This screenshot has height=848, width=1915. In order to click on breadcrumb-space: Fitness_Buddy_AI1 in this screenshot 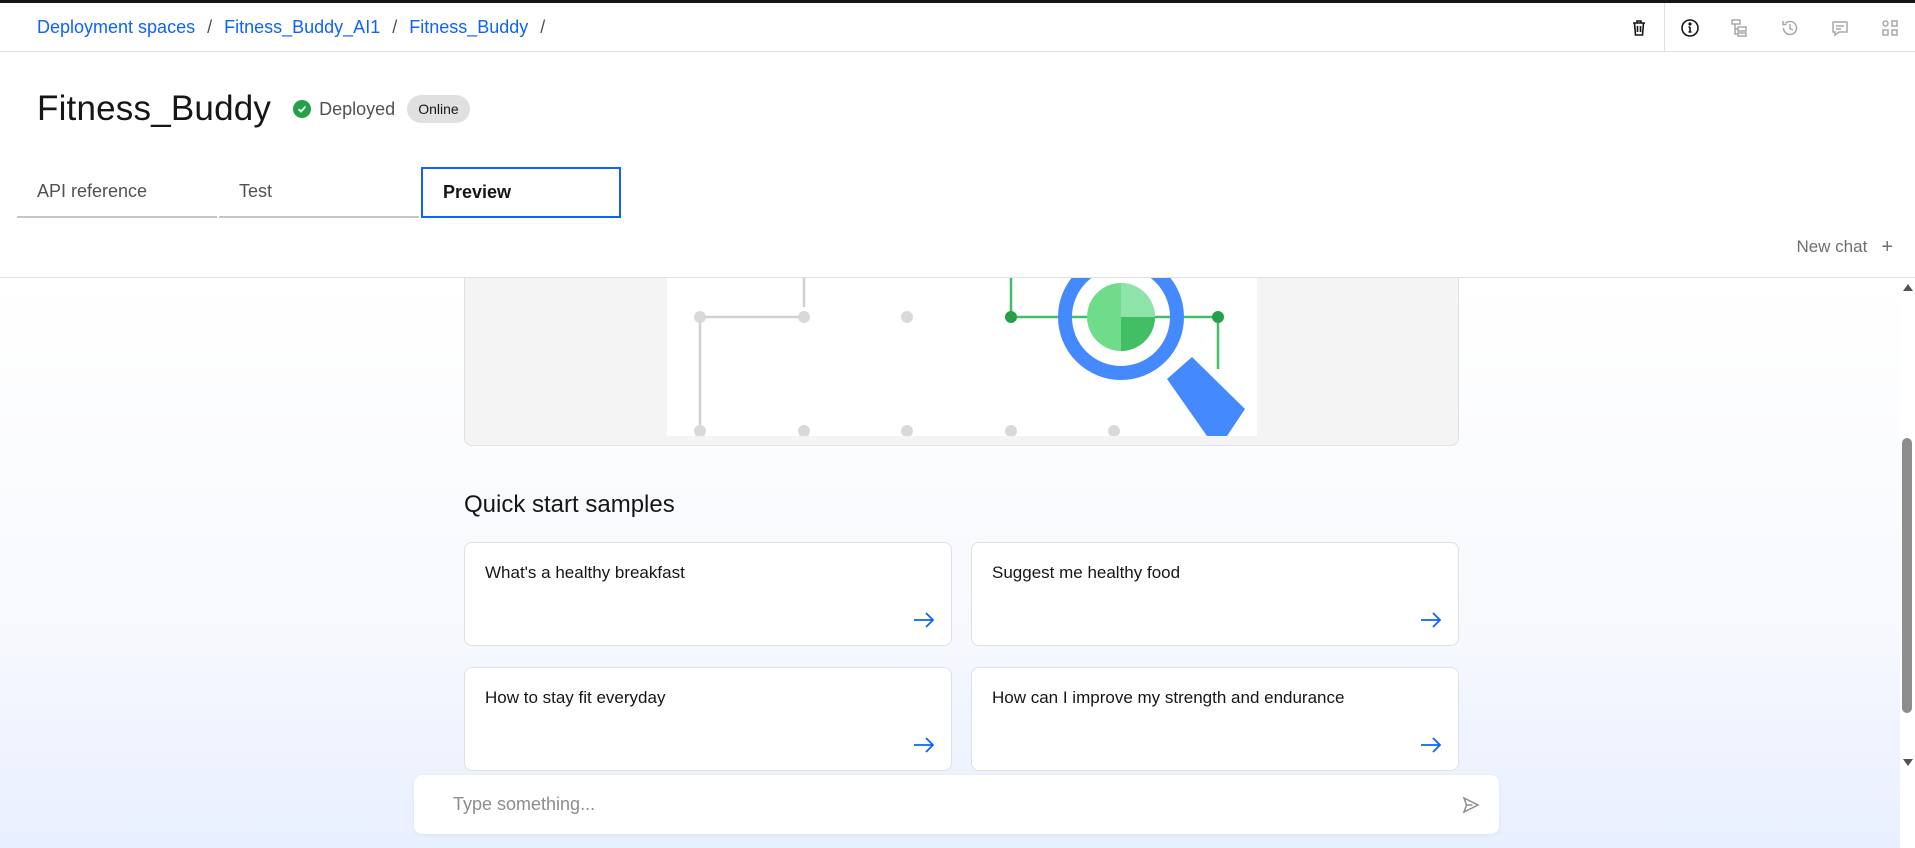, I will do `click(302, 27)`.